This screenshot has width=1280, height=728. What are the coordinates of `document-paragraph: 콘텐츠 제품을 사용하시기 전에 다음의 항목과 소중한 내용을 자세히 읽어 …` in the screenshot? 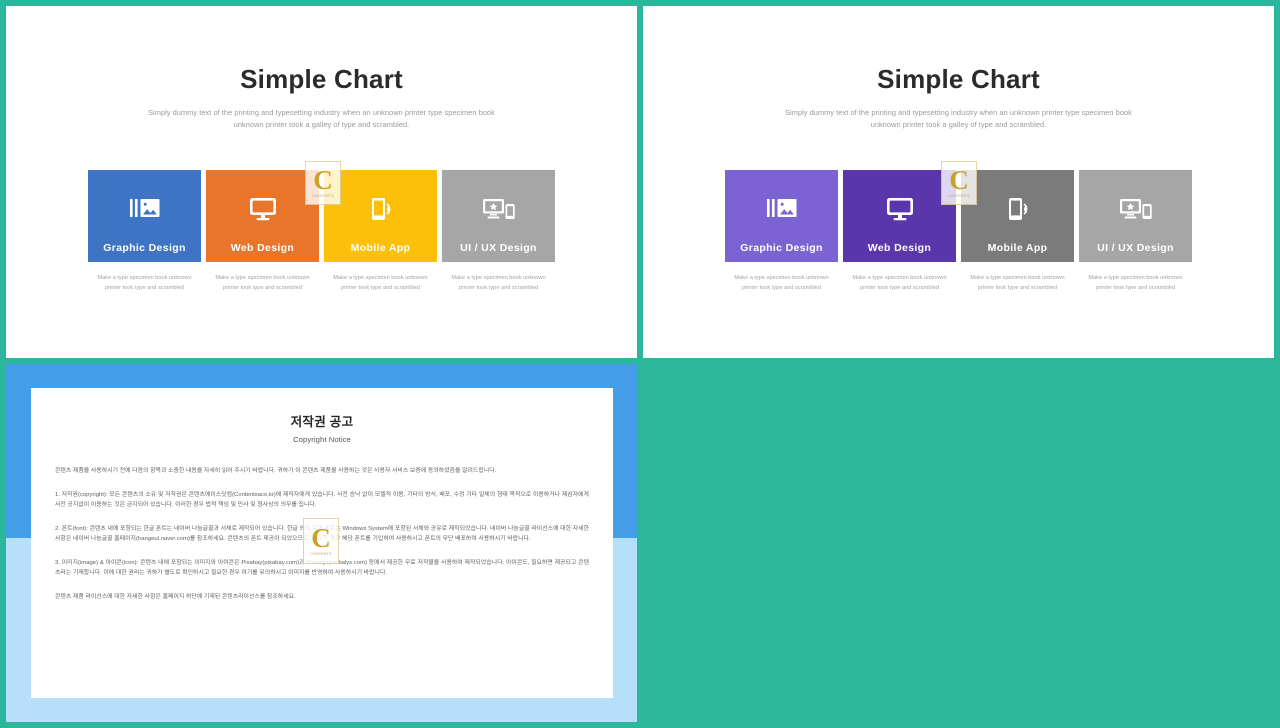 It's located at (276, 471).